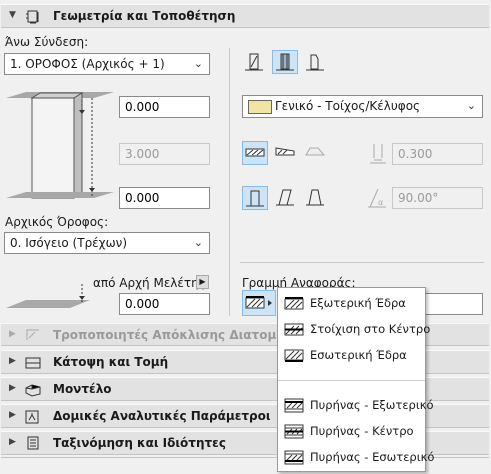 The image size is (491, 474). Describe the element at coordinates (164, 107) in the screenshot. I see `top-offset-field` at that location.